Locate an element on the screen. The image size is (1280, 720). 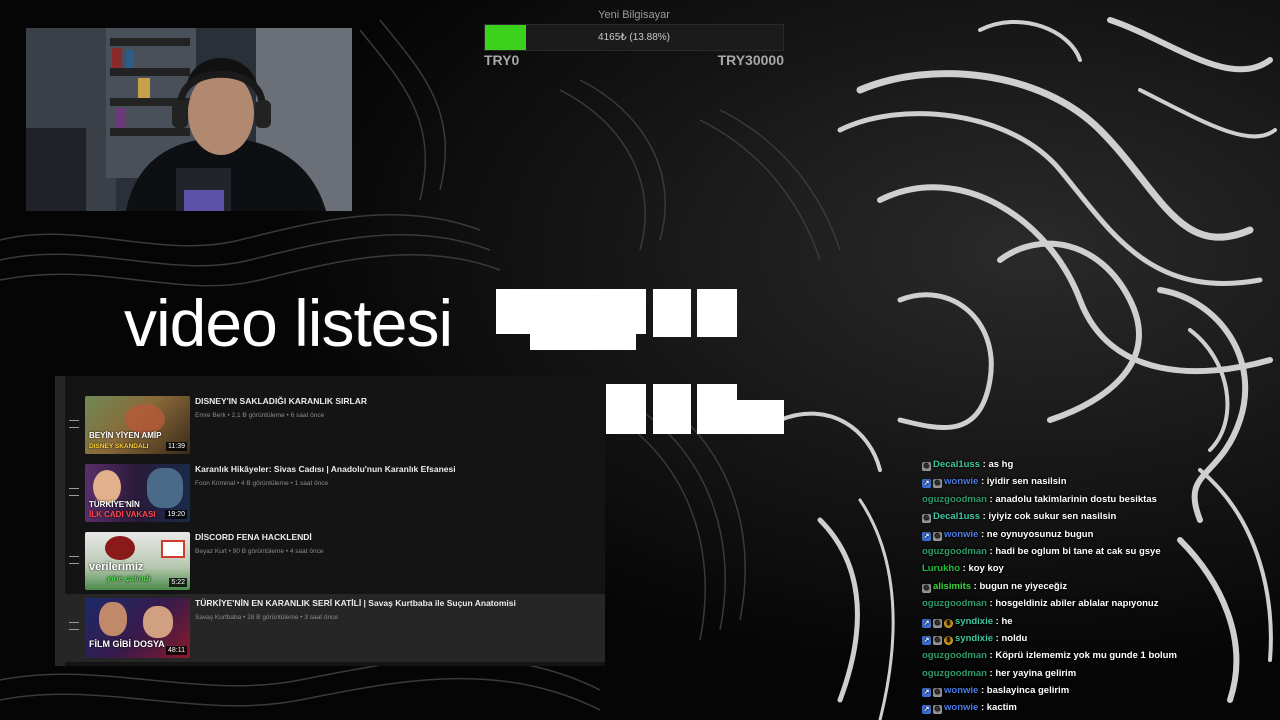
goal-progress-bar: 4165₺ (13.88%) is located at coordinates (634, 37).